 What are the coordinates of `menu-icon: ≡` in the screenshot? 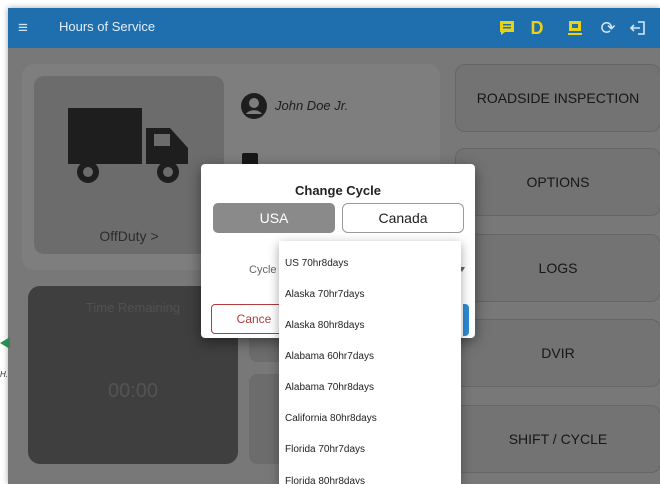 It's located at (28, 28).